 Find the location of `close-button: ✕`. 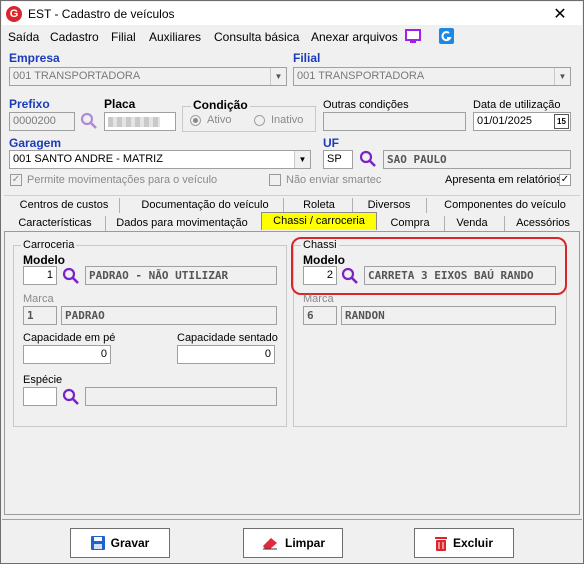

close-button: ✕ is located at coordinates (560, 14).